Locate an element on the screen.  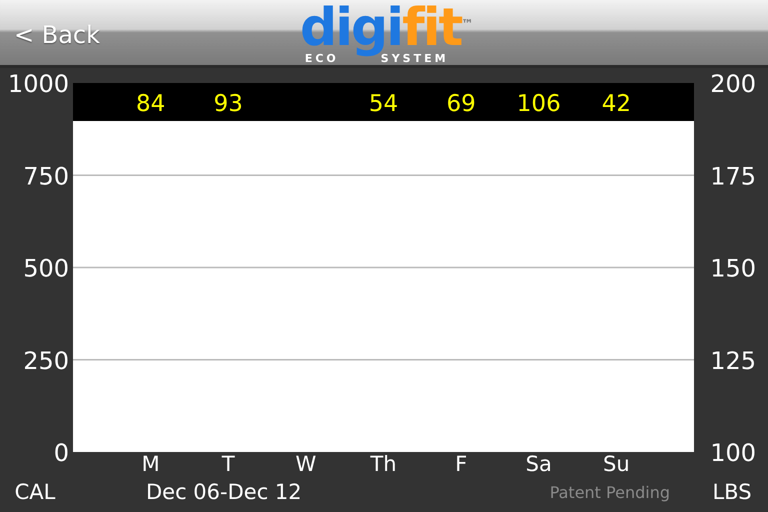
day-label: Sa is located at coordinates (539, 464).